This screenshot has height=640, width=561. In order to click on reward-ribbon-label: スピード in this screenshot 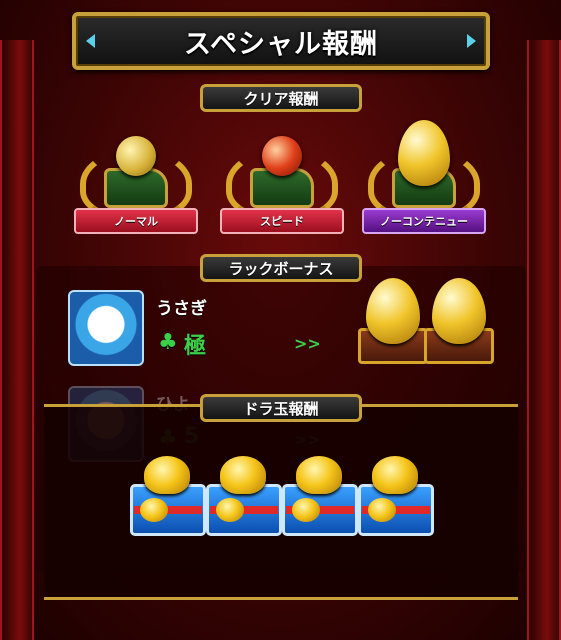, I will do `click(282, 221)`.